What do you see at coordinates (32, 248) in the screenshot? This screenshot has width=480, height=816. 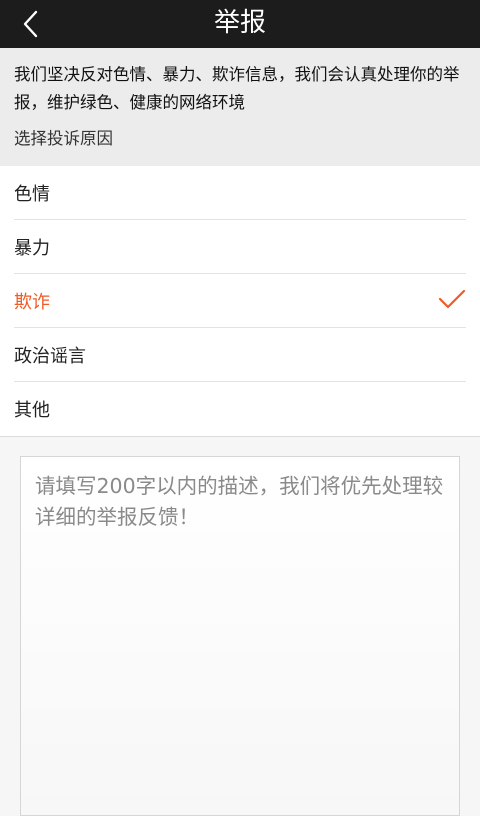 I see `reason-label: 暴力` at bounding box center [32, 248].